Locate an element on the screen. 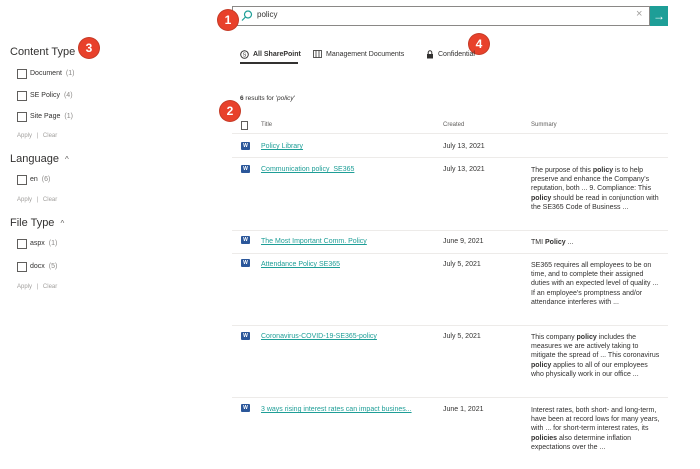 The height and width of the screenshot is (469, 700). lock-icon is located at coordinates (430, 54).